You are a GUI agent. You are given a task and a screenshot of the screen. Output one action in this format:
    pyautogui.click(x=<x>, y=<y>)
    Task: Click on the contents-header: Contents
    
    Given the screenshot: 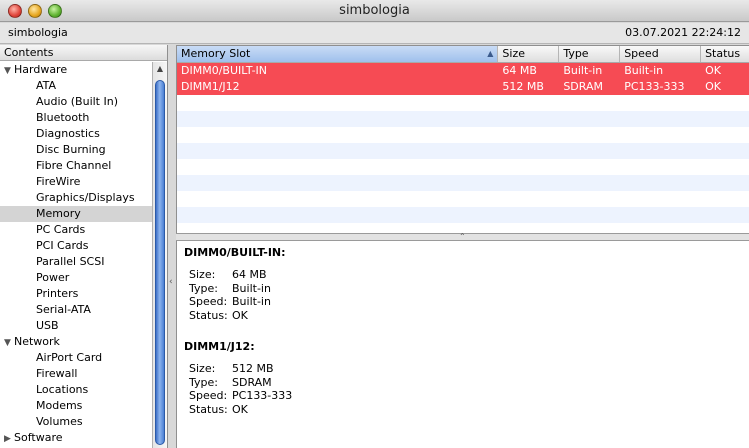 What is the action you would take?
    pyautogui.click(x=83, y=53)
    